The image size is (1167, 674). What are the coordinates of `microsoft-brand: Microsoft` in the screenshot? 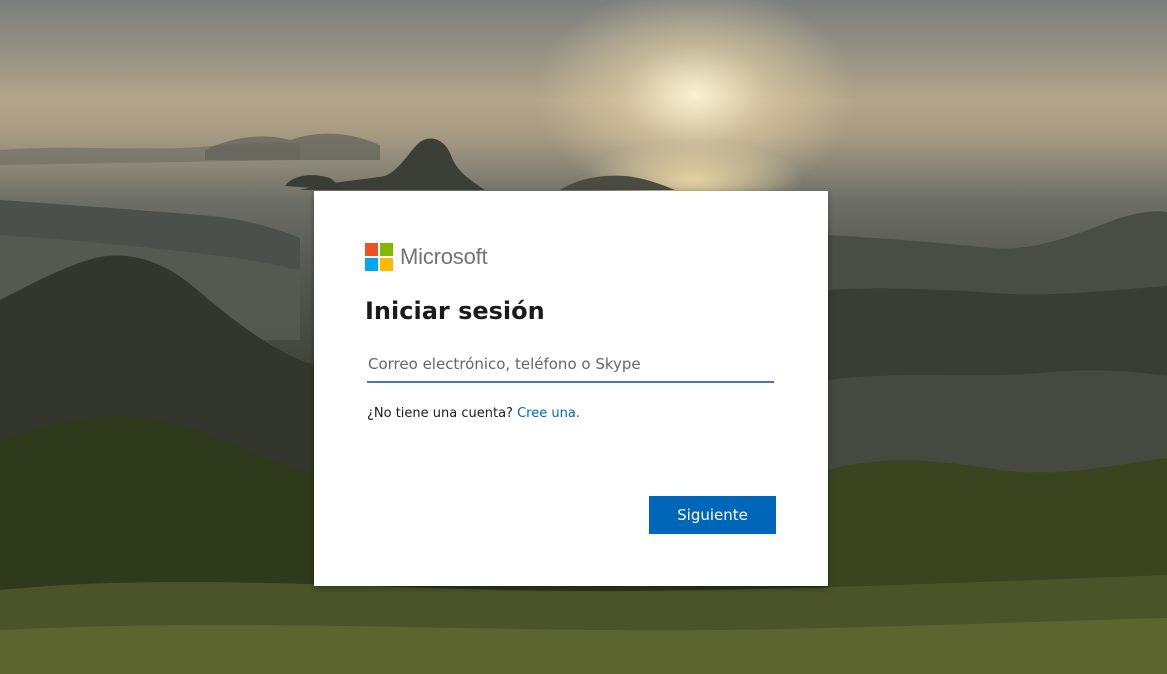 It's located at (426, 256).